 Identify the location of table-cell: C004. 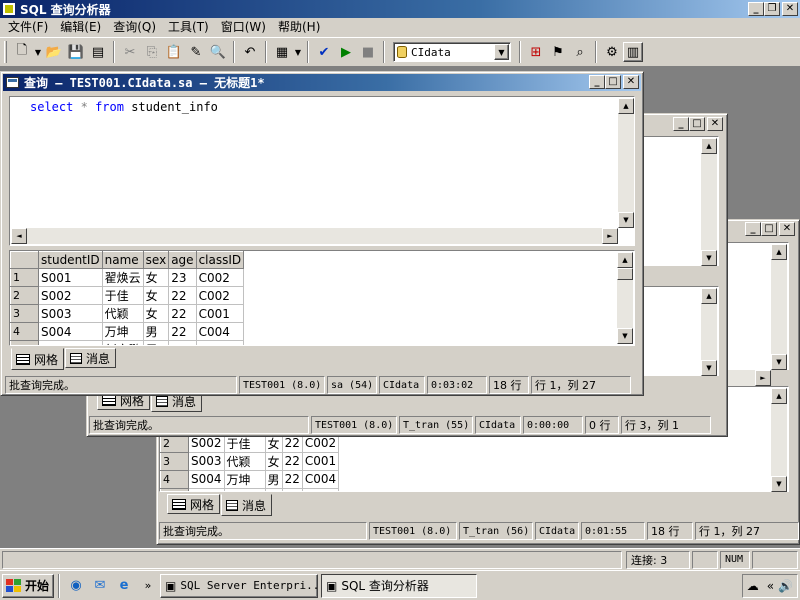
(220, 331).